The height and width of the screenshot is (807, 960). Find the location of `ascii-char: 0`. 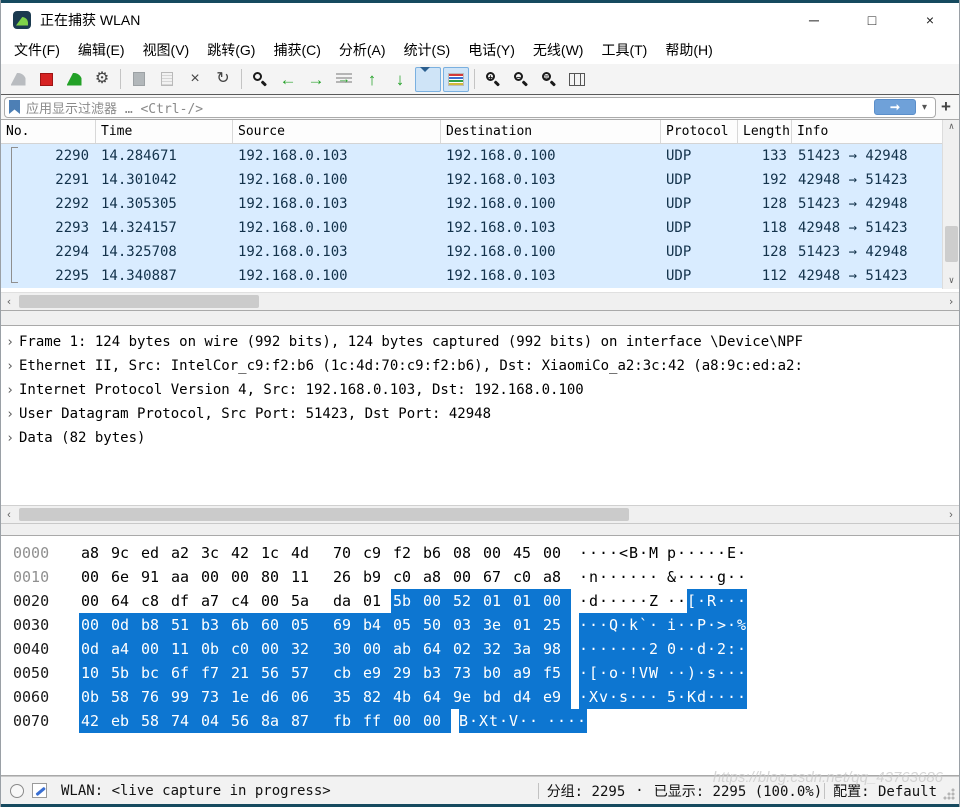

ascii-char: 0 is located at coordinates (672, 649).